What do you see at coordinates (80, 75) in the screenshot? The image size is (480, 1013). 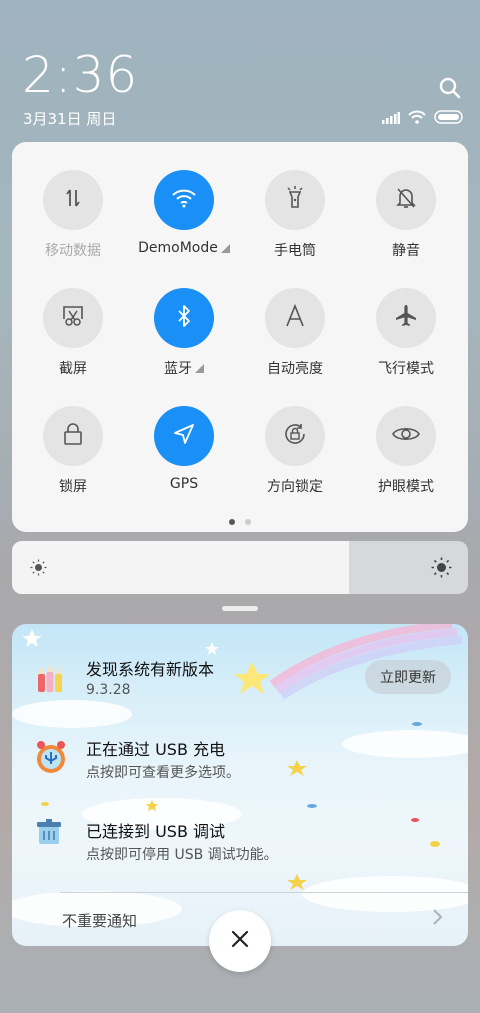 I see `clock-time: 2:36` at bounding box center [80, 75].